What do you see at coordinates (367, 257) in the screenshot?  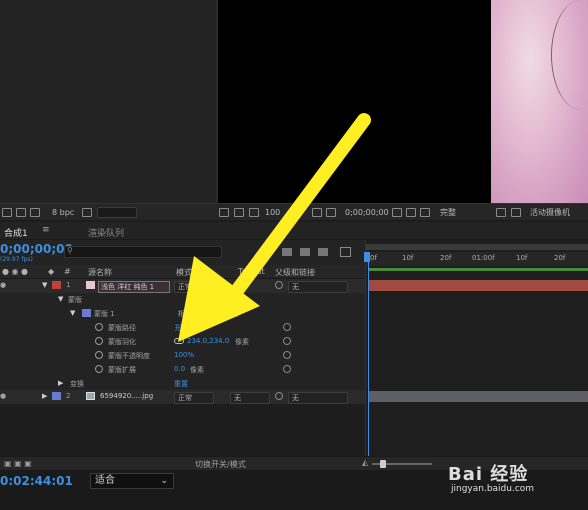 I see `playhead-handle` at bounding box center [367, 257].